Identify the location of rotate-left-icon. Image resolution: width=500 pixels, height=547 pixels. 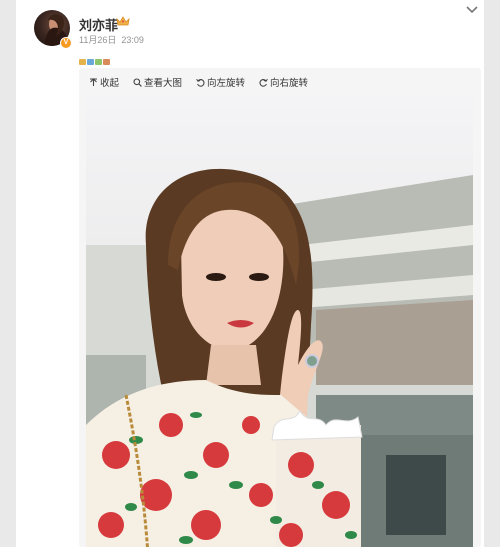
(200, 82).